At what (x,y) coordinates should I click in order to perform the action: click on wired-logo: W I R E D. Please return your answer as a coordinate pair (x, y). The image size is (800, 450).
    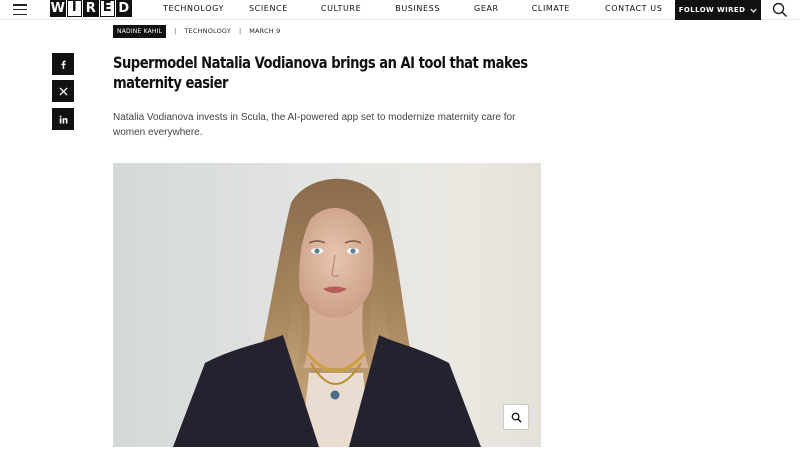
    Looking at the image, I should click on (91, 8).